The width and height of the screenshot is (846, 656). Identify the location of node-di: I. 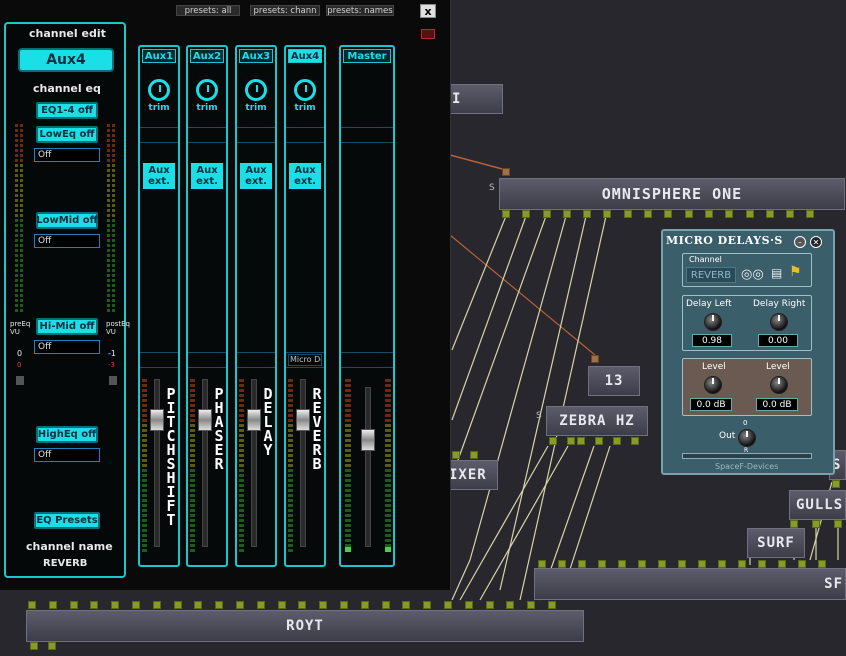
(475, 99).